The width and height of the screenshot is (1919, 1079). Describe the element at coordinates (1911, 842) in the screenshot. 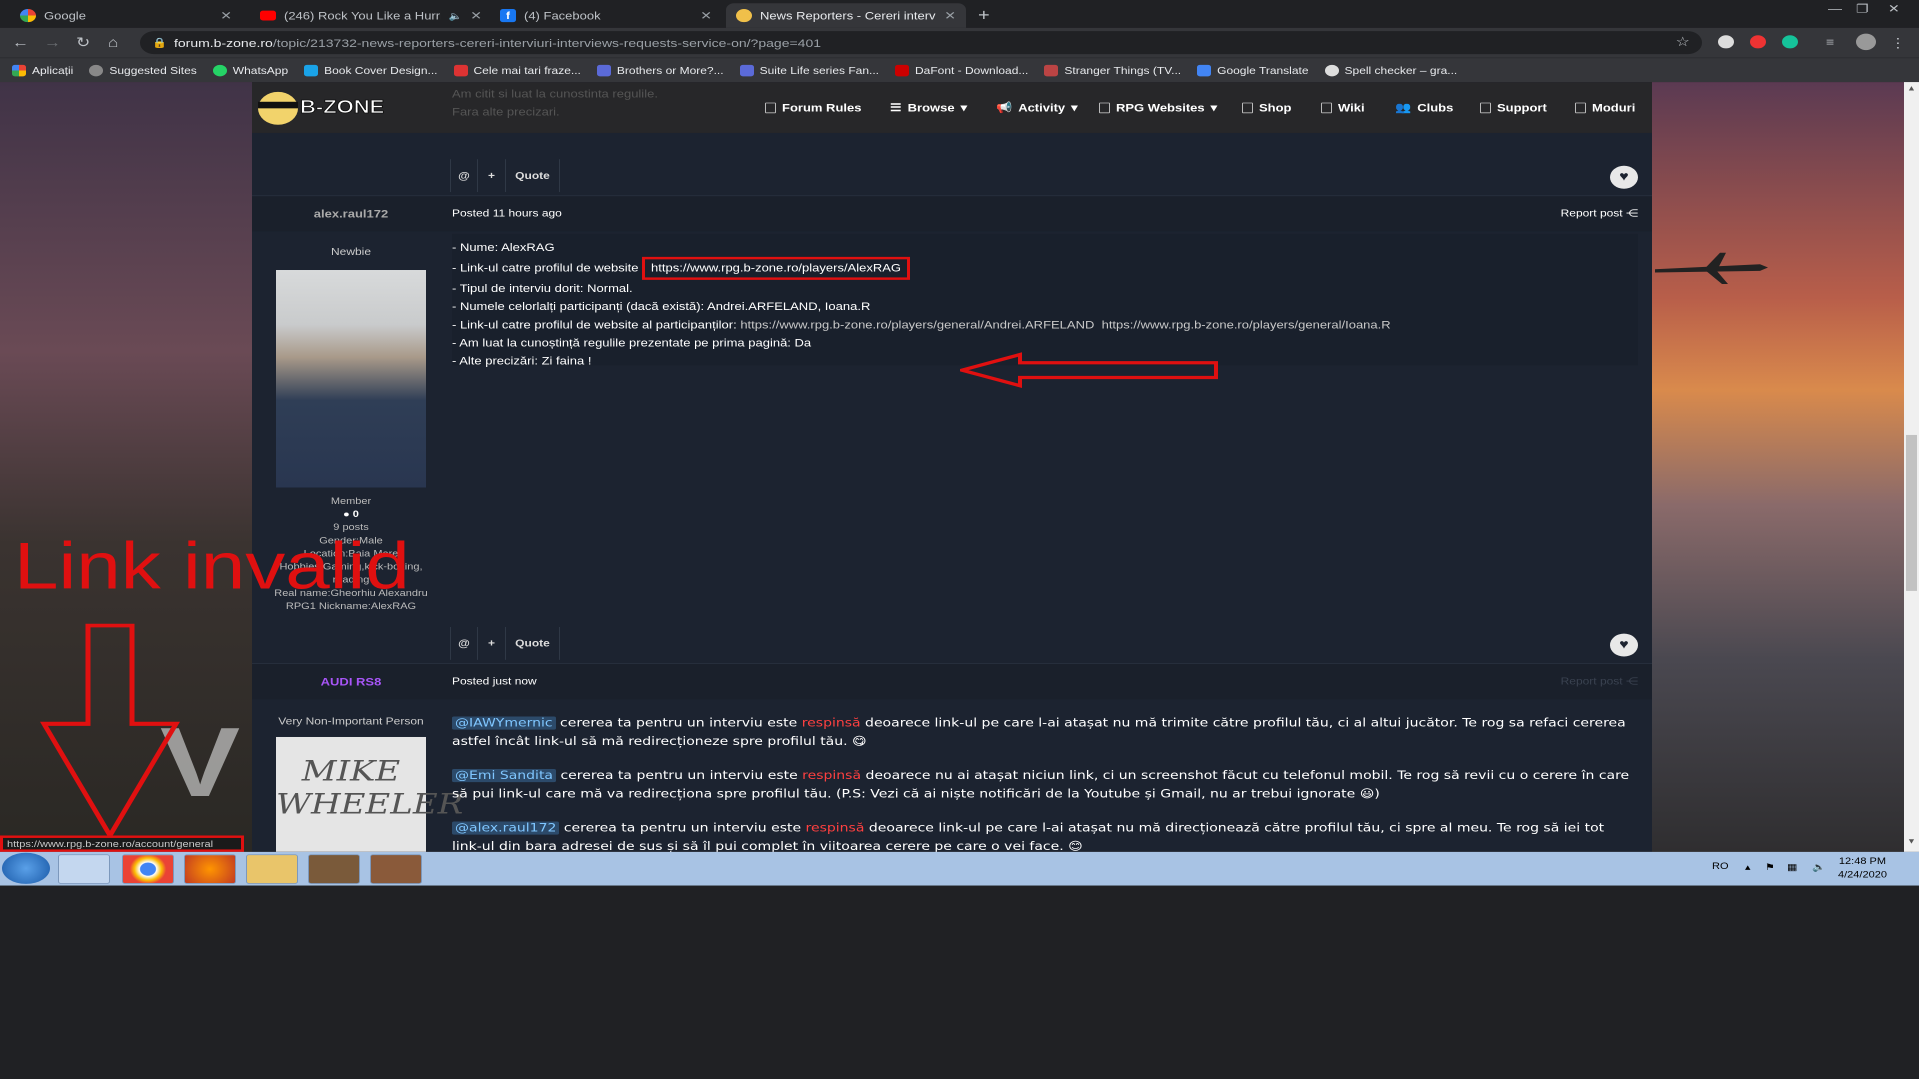

I see `scroll-down-icon: ▼` at that location.